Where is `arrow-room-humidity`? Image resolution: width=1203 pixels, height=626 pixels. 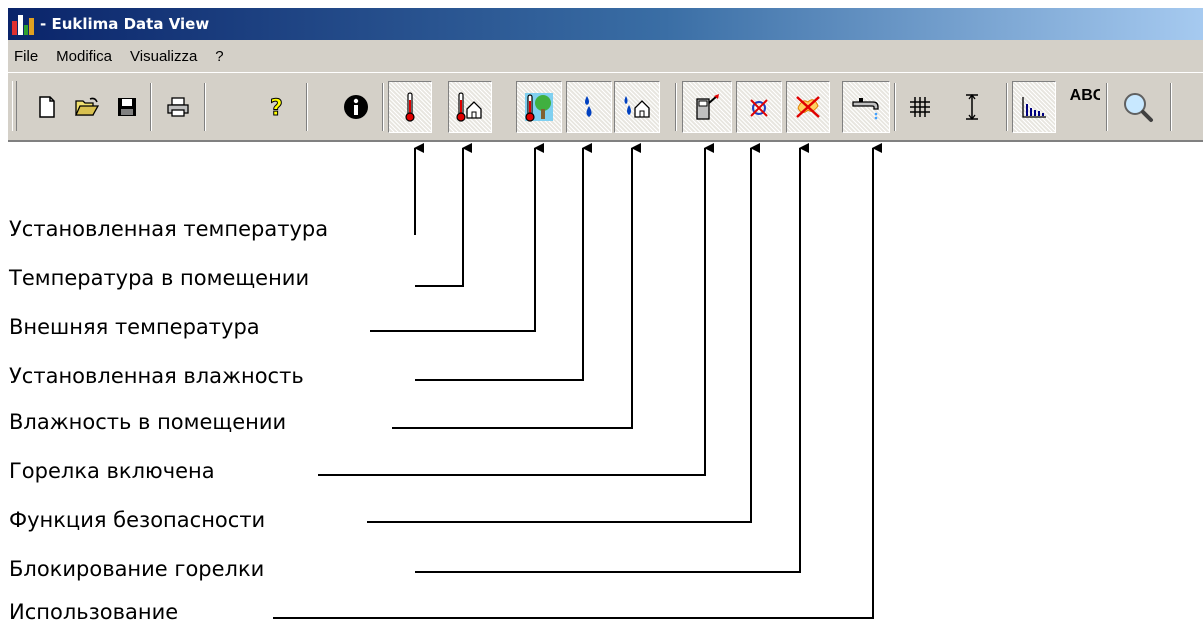 arrow-room-humidity is located at coordinates (516, 286).